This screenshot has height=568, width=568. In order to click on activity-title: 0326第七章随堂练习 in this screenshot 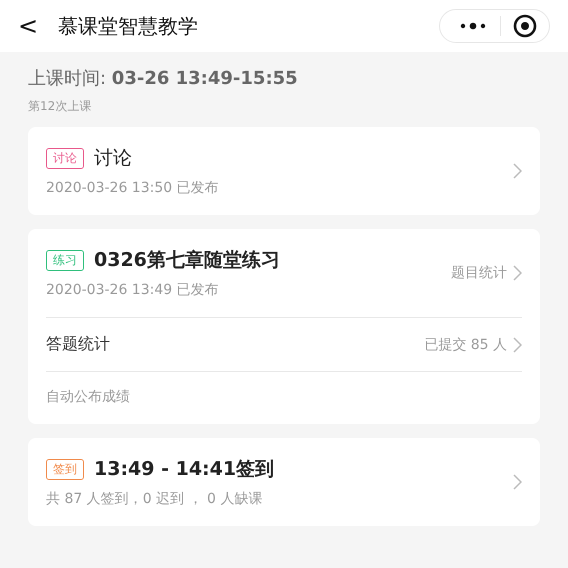, I will do `click(187, 260)`.